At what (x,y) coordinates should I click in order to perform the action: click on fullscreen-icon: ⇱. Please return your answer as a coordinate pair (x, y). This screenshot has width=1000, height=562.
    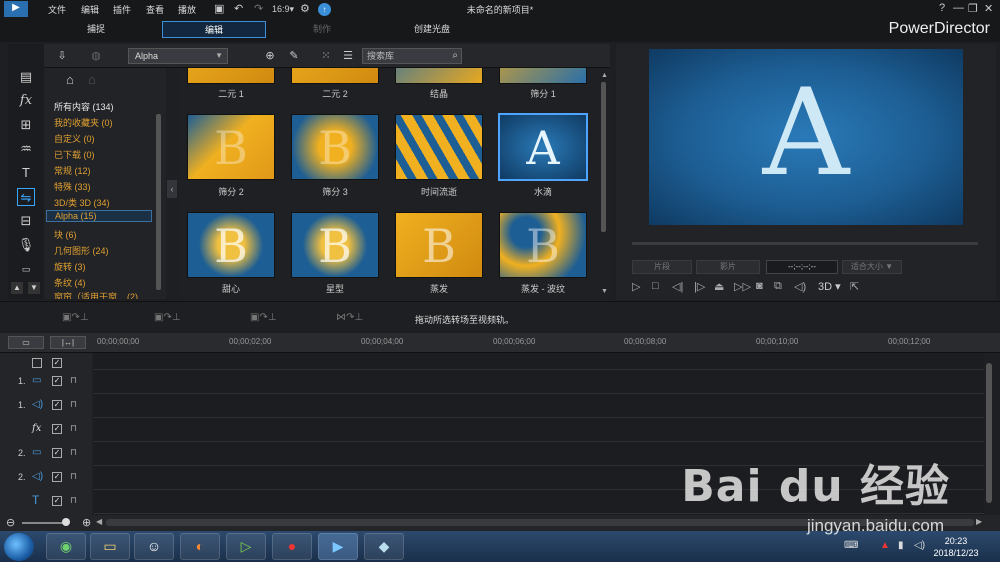
    Looking at the image, I should click on (854, 286).